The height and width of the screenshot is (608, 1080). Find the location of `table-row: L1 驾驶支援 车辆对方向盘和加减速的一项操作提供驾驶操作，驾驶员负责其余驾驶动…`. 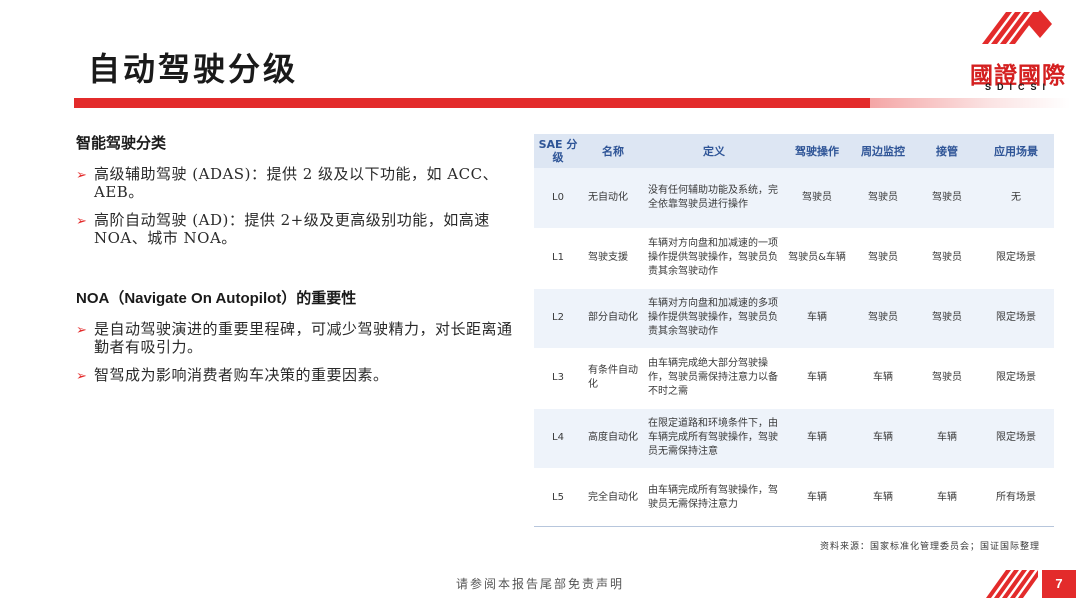

table-row: L1 驾驶支援 车辆对方向盘和加减速的一项操作提供驾驶操作，驾驶员负责其余驾驶动… is located at coordinates (794, 258).